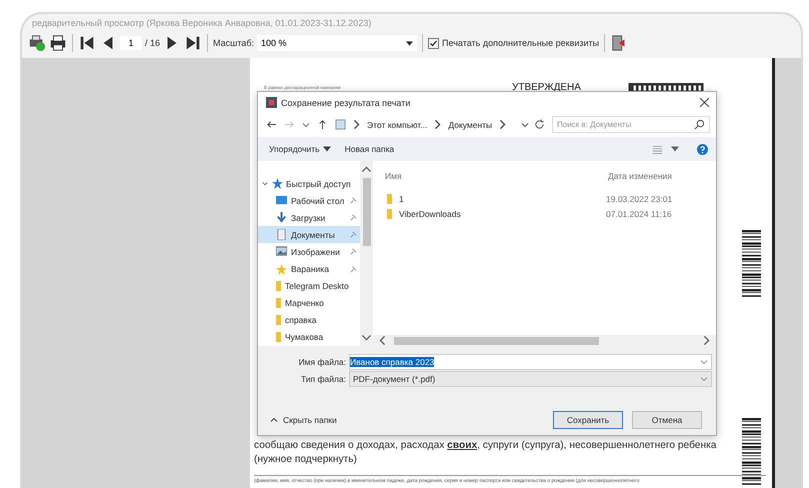 The height and width of the screenshot is (488, 809). I want to click on expand-chevron-icon, so click(265, 183).